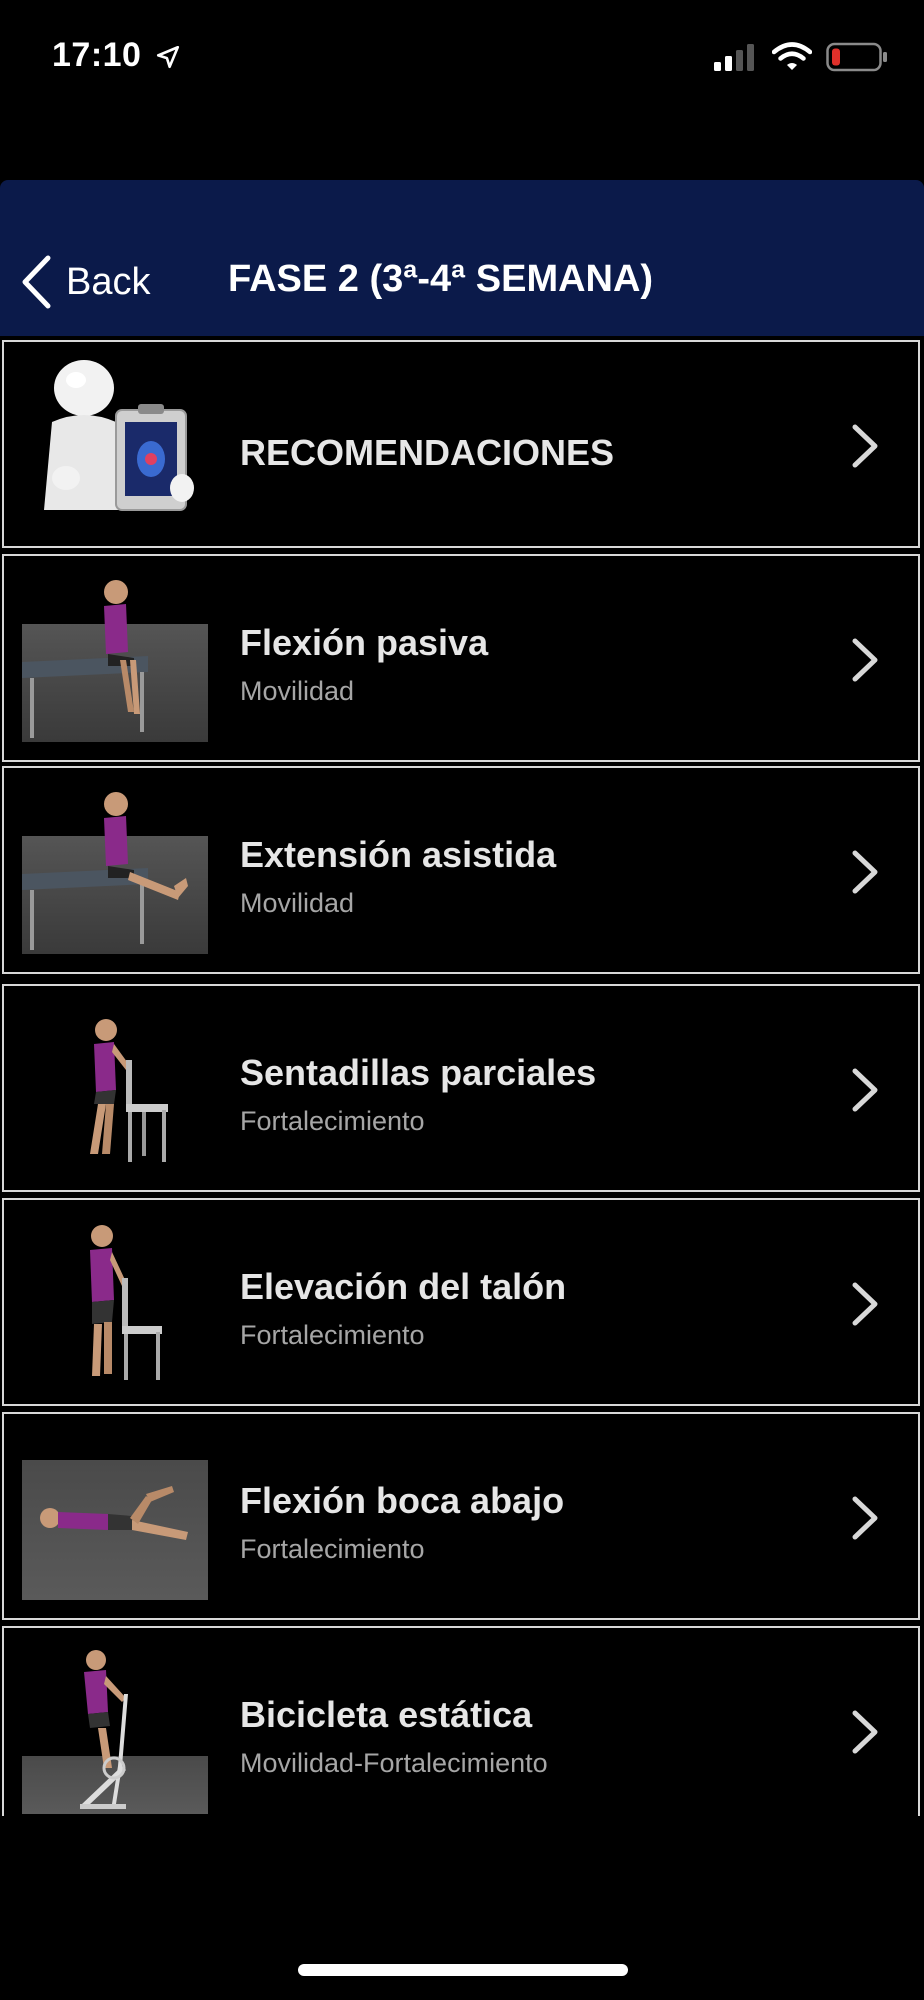 This screenshot has width=924, height=2000. Describe the element at coordinates (441, 279) in the screenshot. I see `page-title: FASE 2 (3ª-4ª SEMANA)` at that location.